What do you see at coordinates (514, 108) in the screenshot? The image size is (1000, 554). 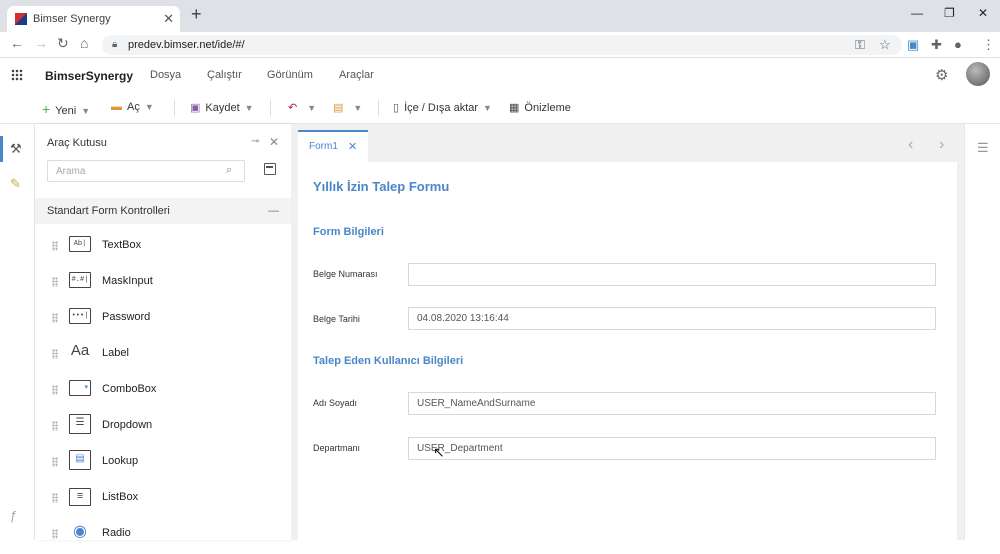 I see `preview-icon: ▦` at bounding box center [514, 108].